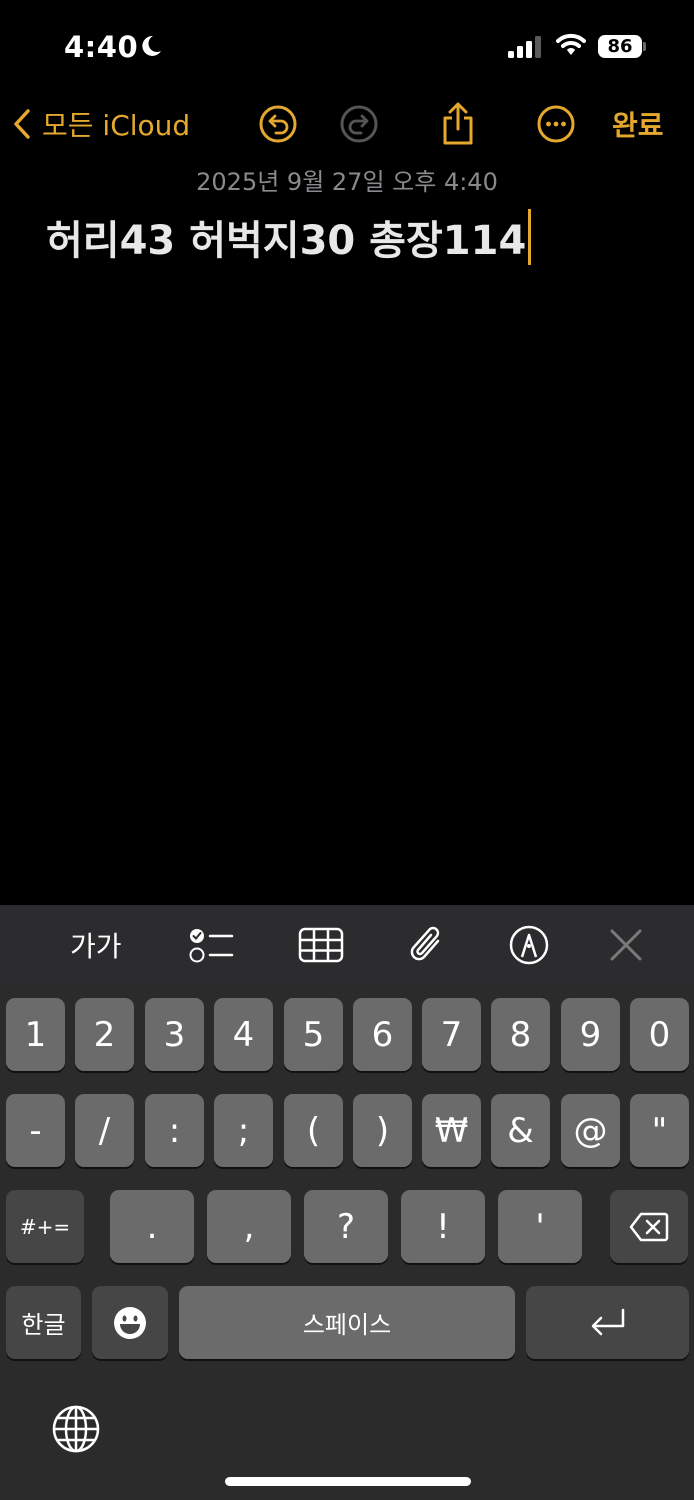  I want to click on delete-key, so click(649, 1226).